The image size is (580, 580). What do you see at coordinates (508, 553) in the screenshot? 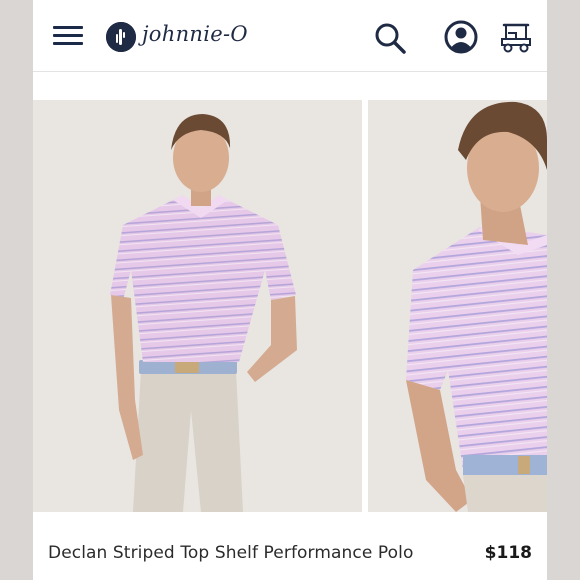
I see `product-price: $118` at bounding box center [508, 553].